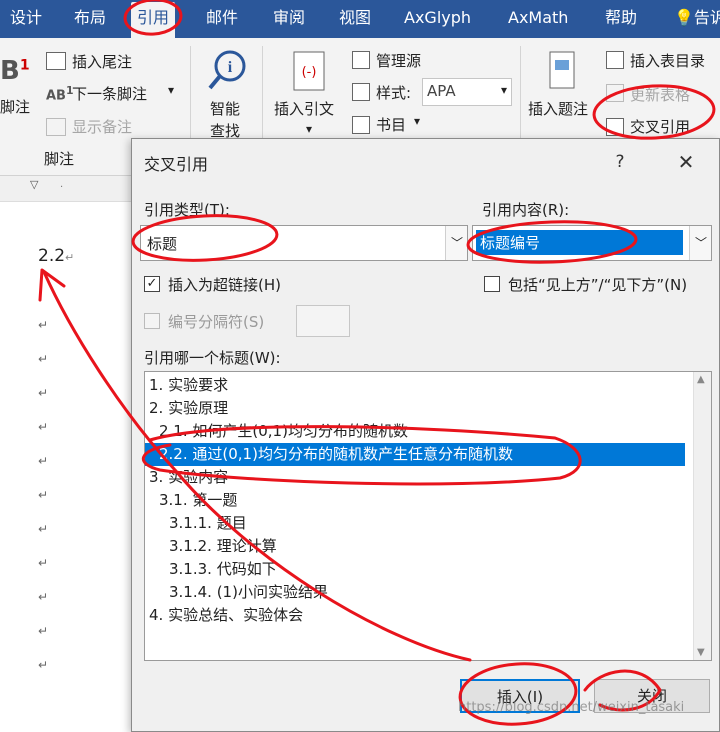  I want to click on include-above-below-label: 包括“见上方”/“见下方”(N), so click(598, 285).